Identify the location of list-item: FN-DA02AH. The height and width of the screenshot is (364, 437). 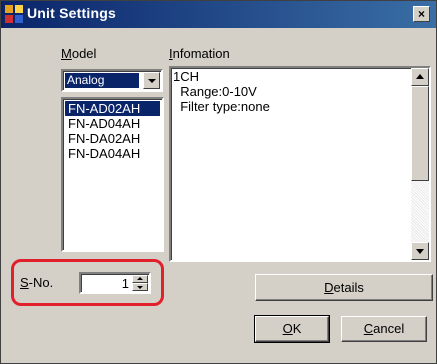
(112, 138).